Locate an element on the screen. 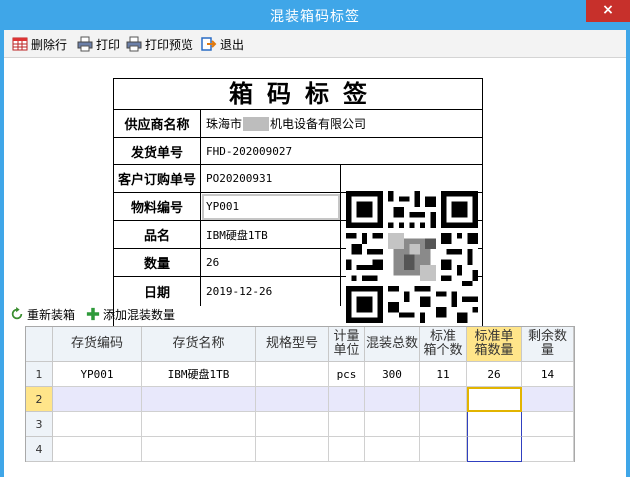 This screenshot has width=630, height=477. label-row-po: 客户订购单号 PO20200931 is located at coordinates (298, 179).